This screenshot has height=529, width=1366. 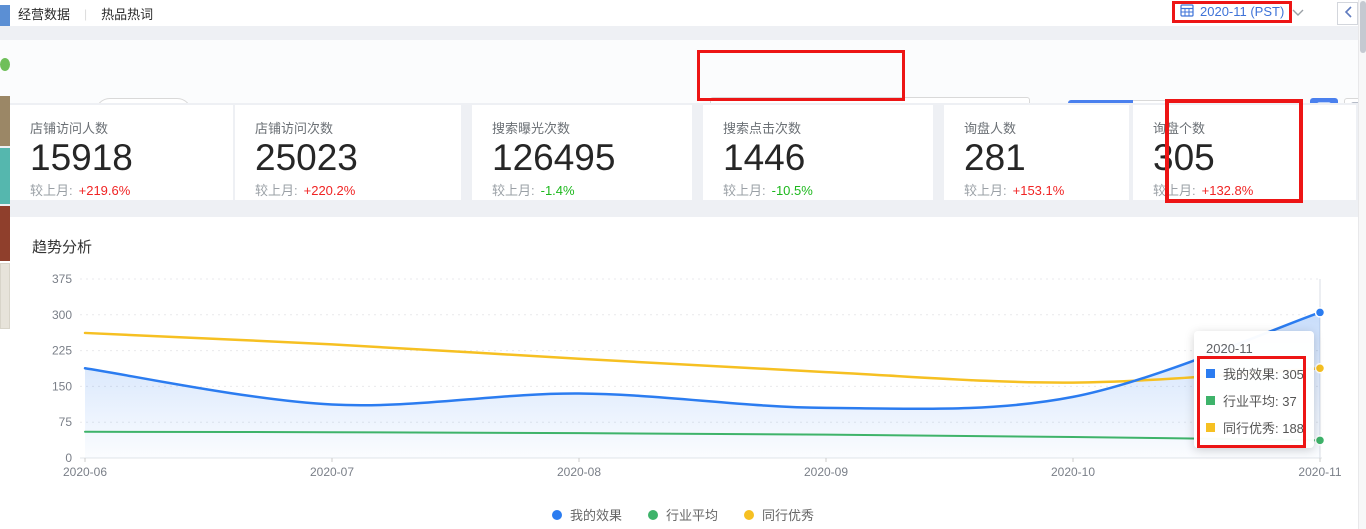 I want to click on legend-dot-green, so click(x=652, y=514).